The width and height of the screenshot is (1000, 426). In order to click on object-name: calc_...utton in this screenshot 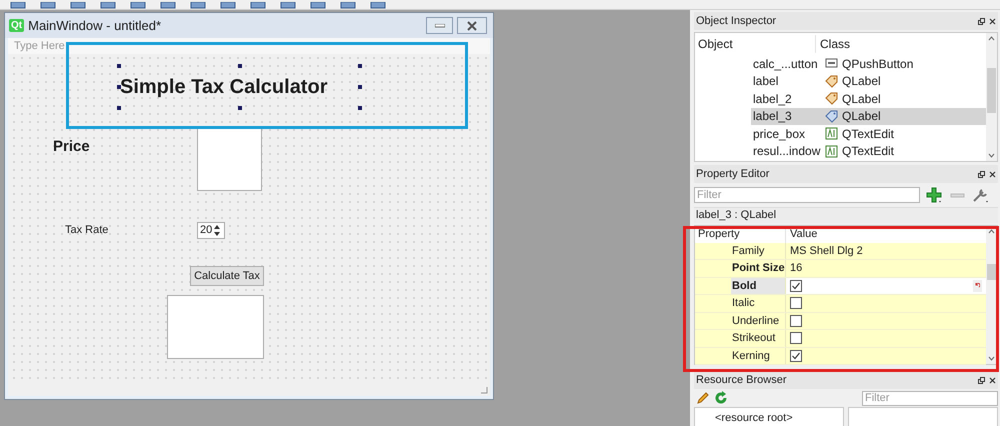, I will do `click(785, 64)`.